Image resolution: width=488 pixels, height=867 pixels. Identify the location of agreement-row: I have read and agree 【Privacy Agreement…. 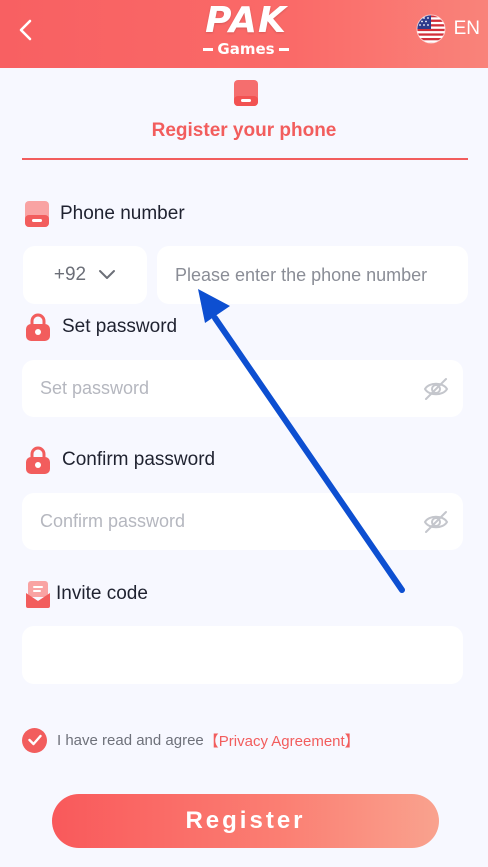
(191, 740).